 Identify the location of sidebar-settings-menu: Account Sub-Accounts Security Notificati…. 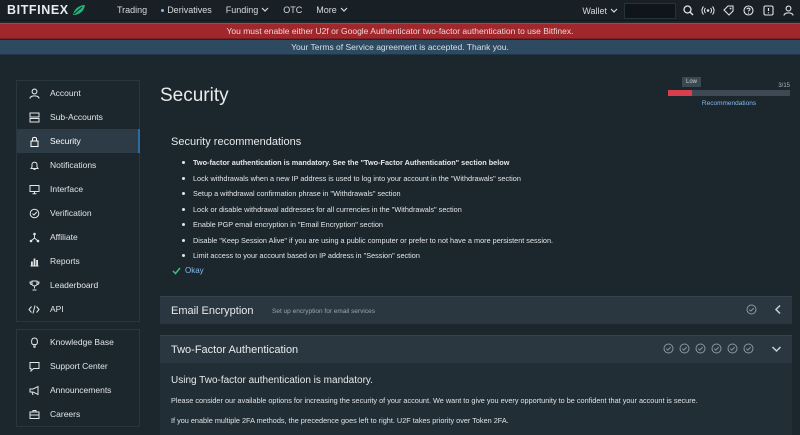
(78, 201).